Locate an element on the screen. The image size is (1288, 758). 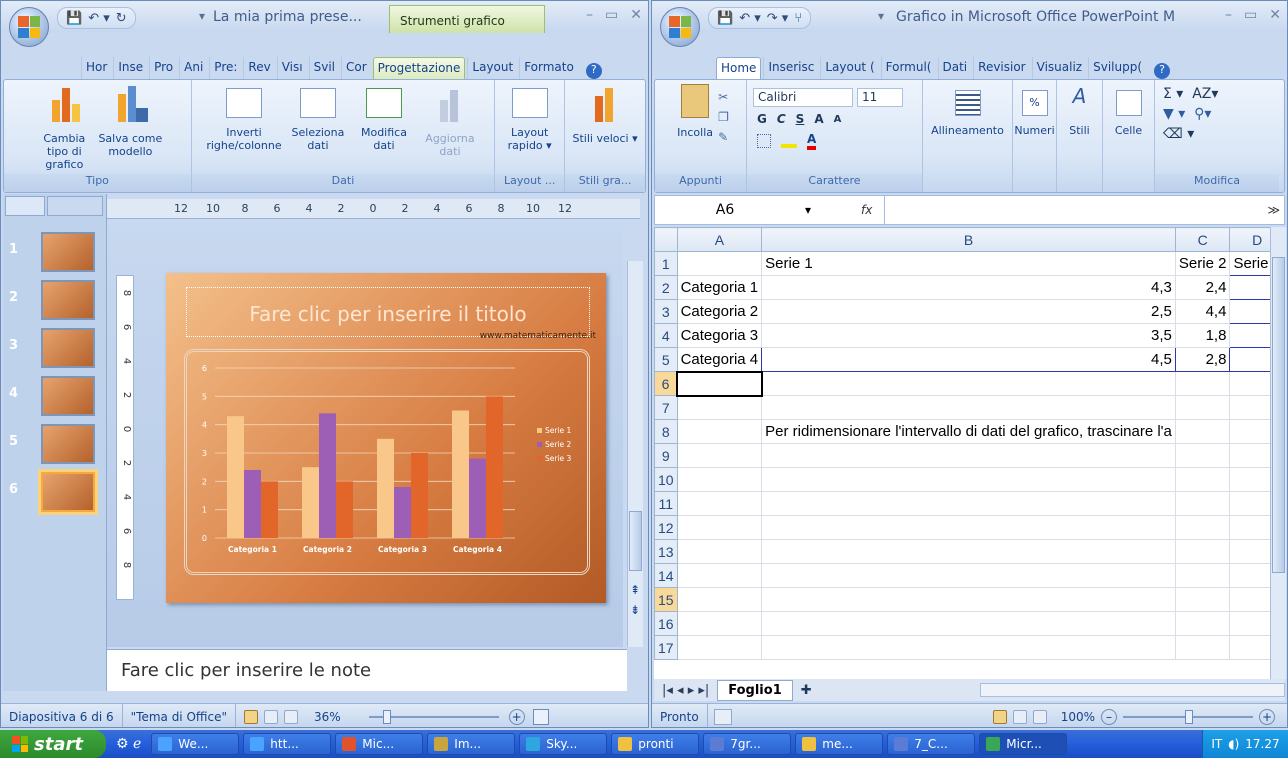
cut-icon: ✂ is located at coordinates (723, 97).